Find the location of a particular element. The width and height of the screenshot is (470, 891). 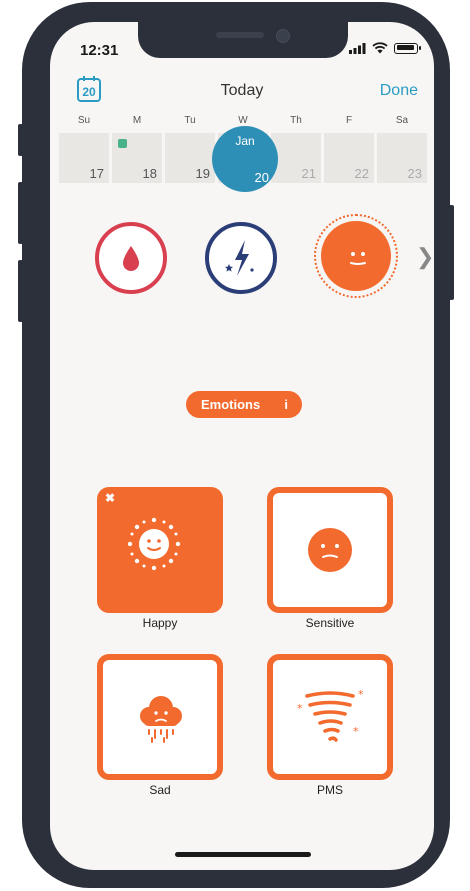

category-bleeding is located at coordinates (131, 258).